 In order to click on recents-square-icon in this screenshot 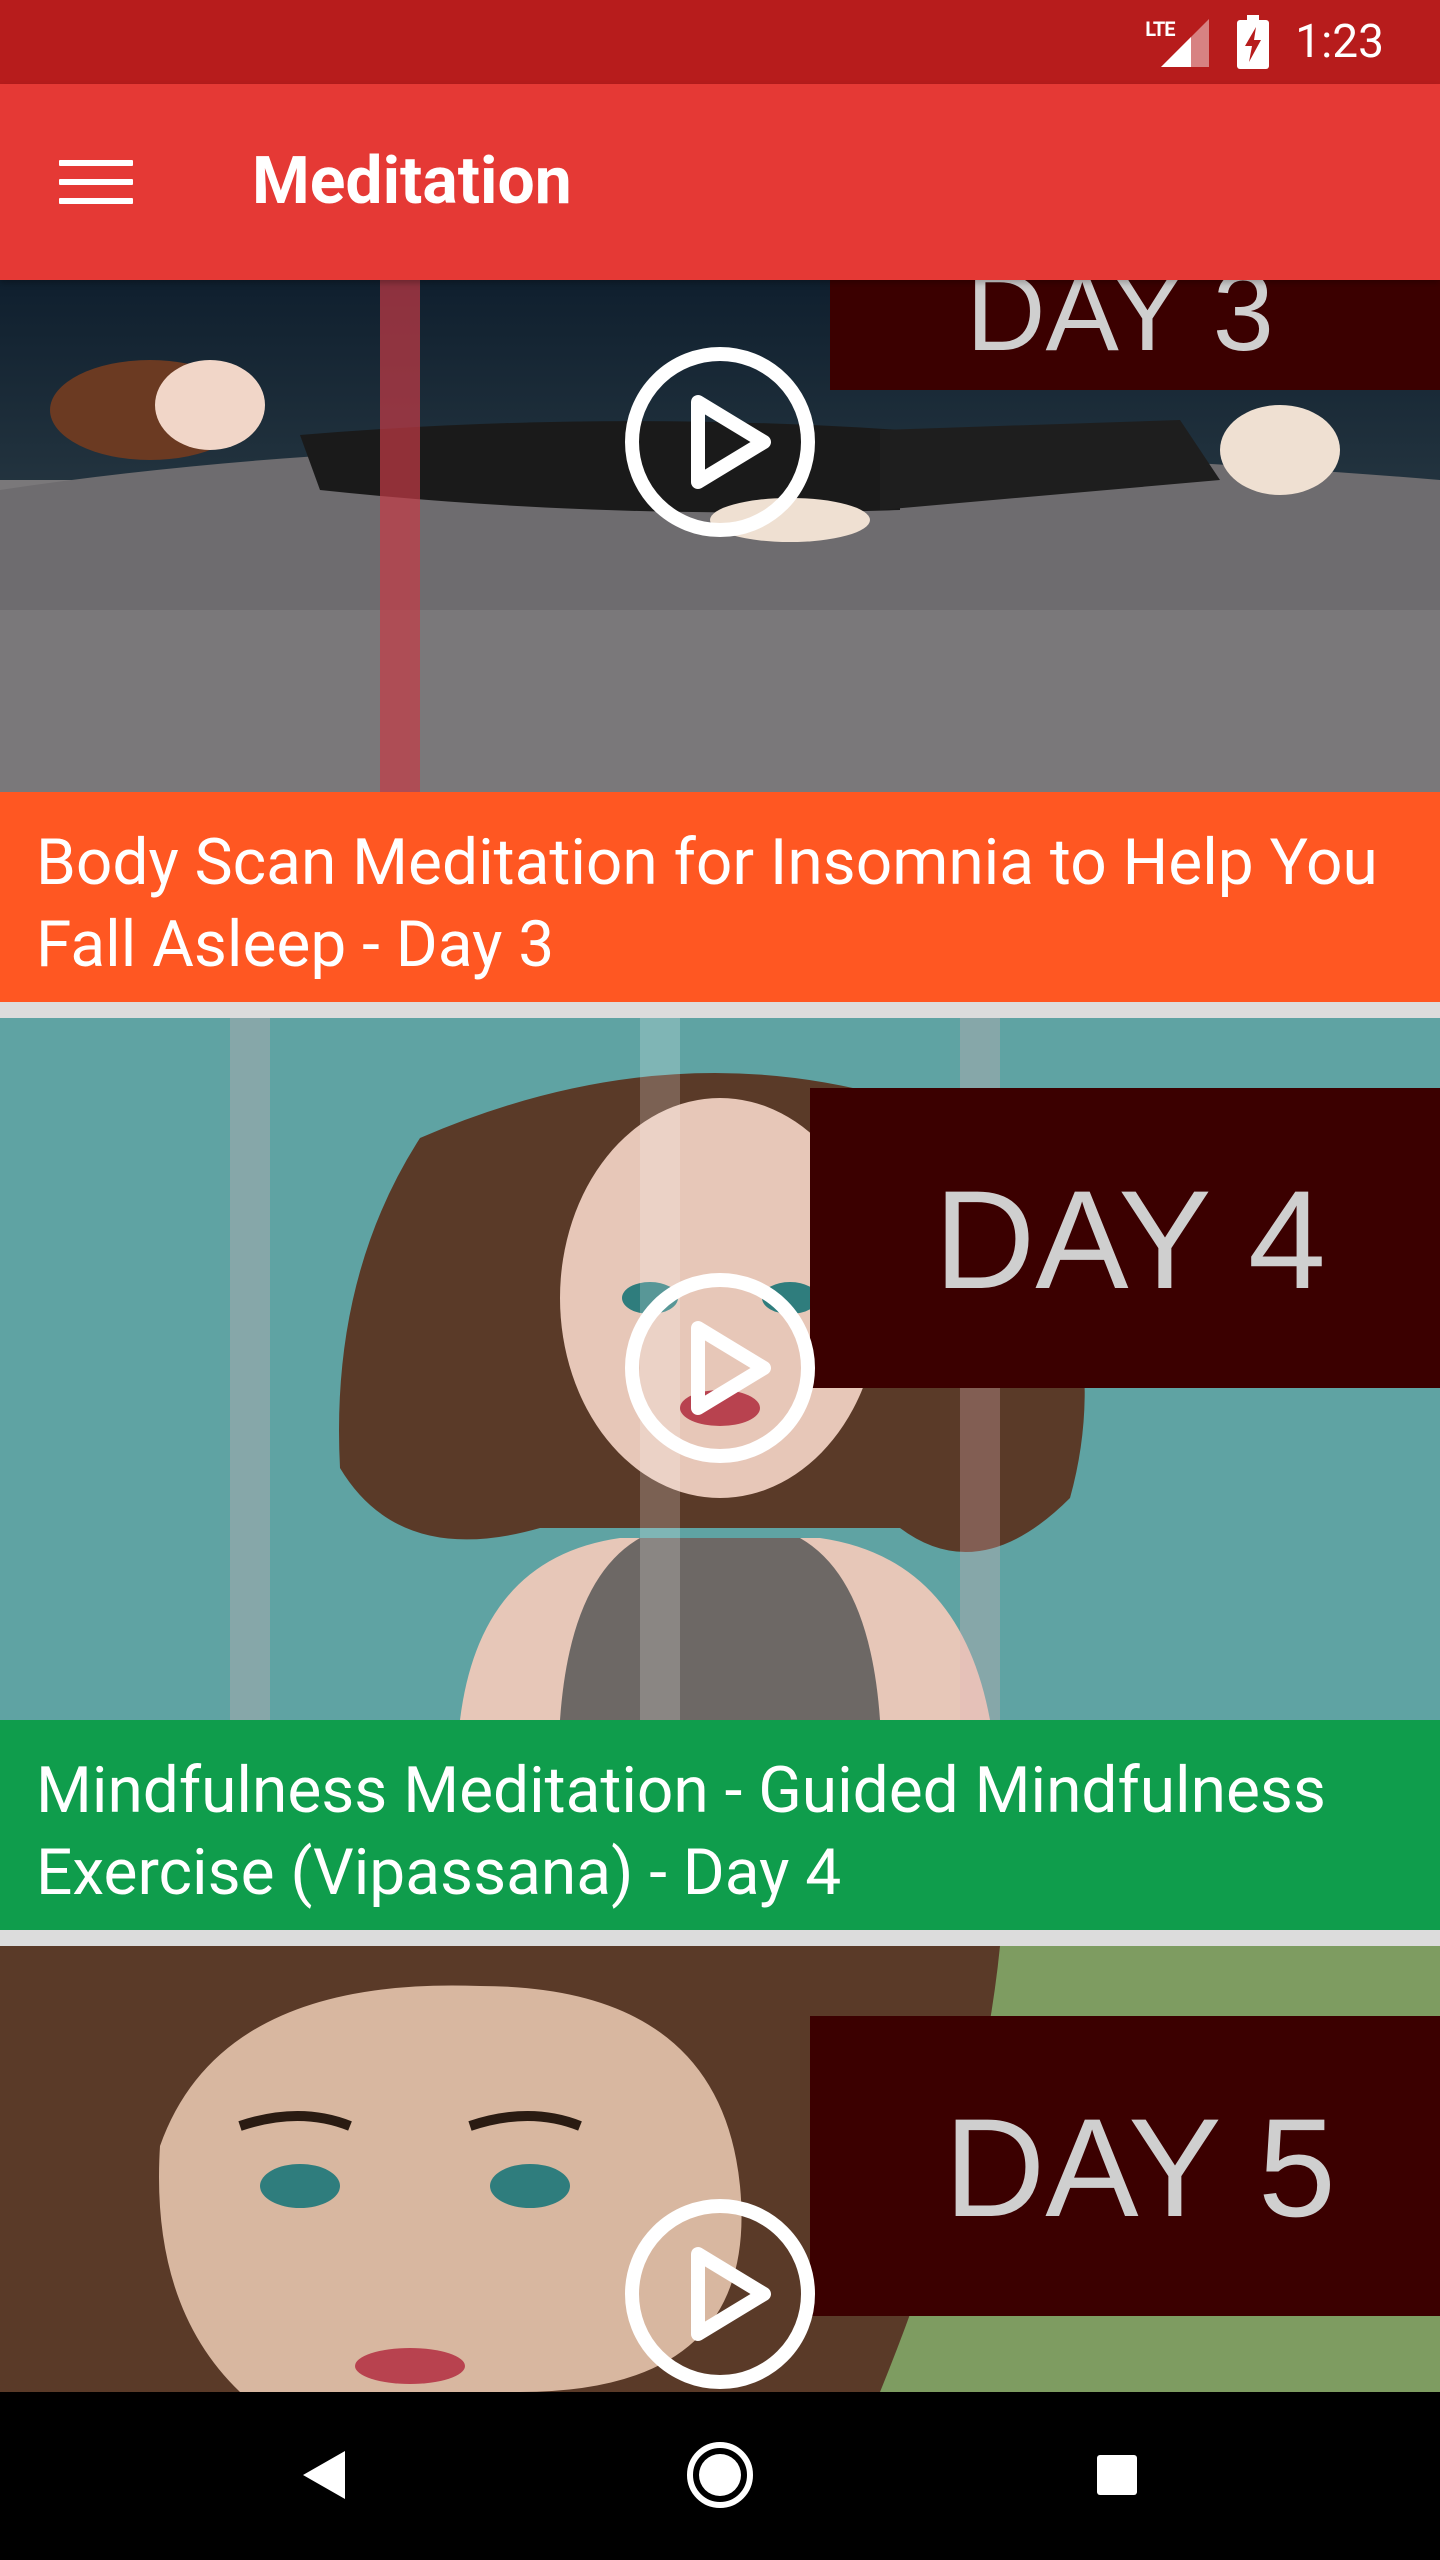, I will do `click(1117, 2475)`.